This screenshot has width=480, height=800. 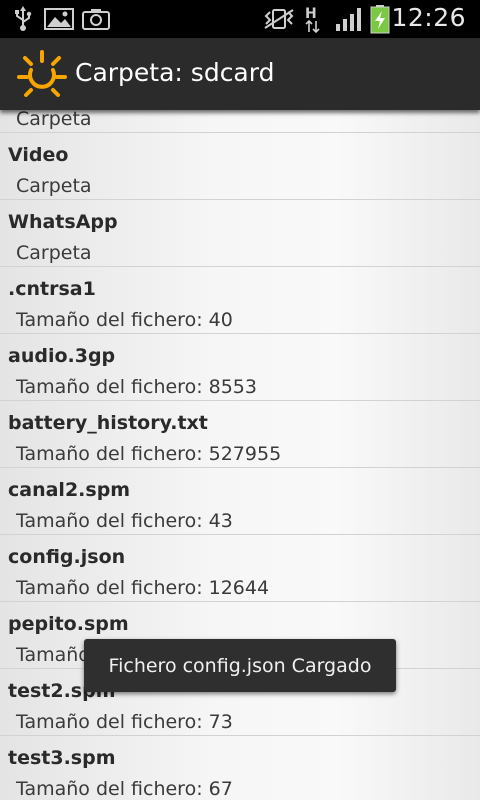 What do you see at coordinates (63, 222) in the screenshot?
I see `file-name: WhatsApp` at bounding box center [63, 222].